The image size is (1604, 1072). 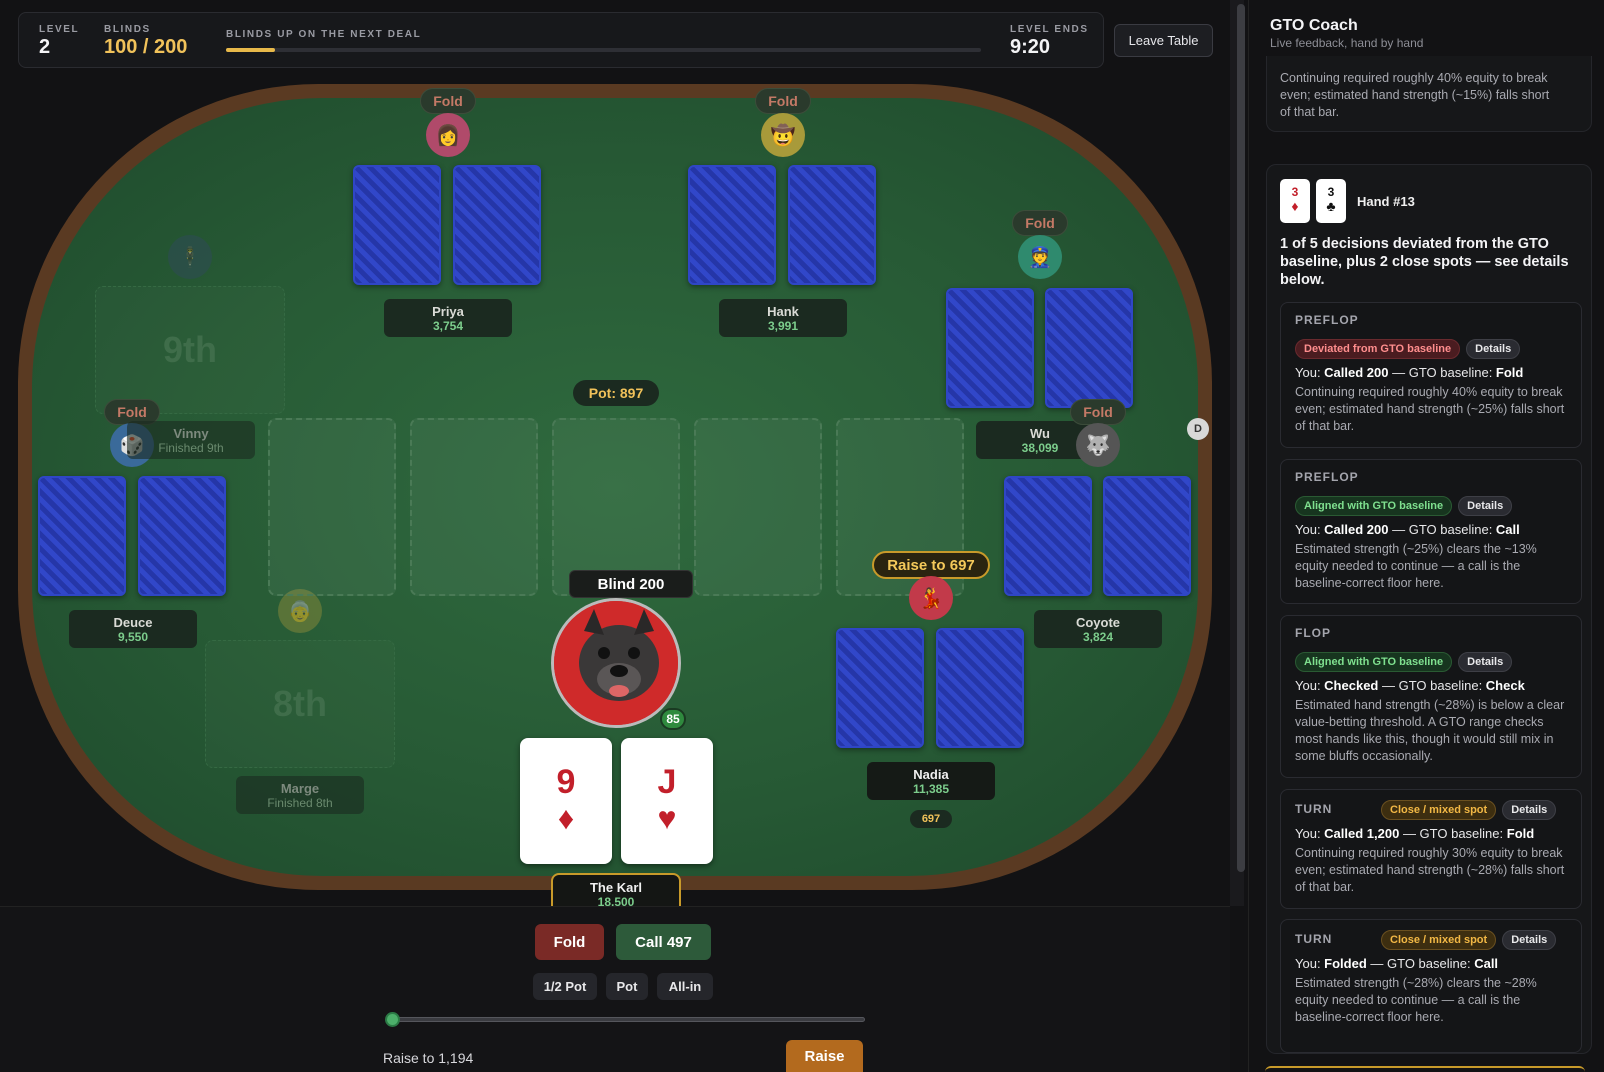 What do you see at coordinates (990, 348) in the screenshot?
I see `wu-card-back` at bounding box center [990, 348].